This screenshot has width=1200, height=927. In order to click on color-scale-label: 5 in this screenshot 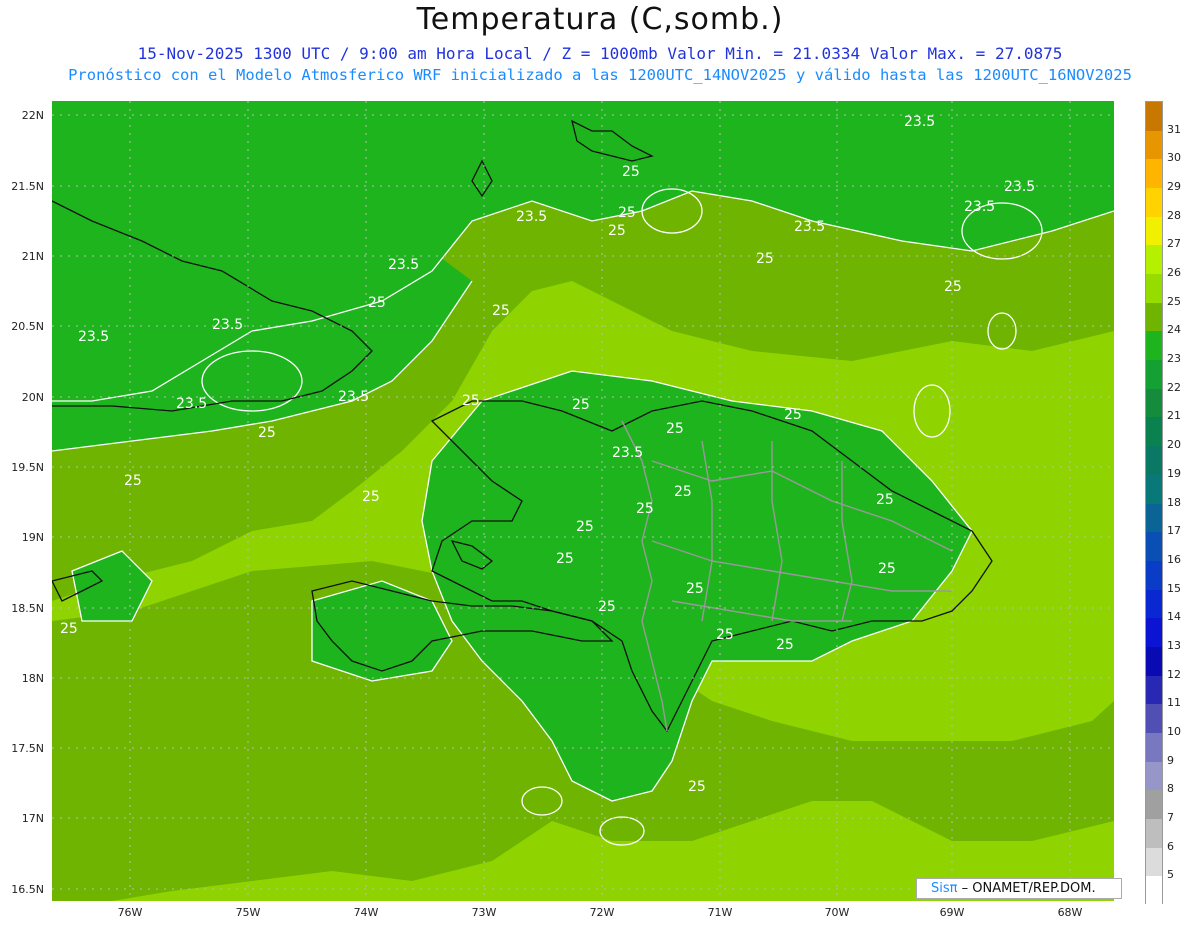, I will do `click(1170, 875)`.